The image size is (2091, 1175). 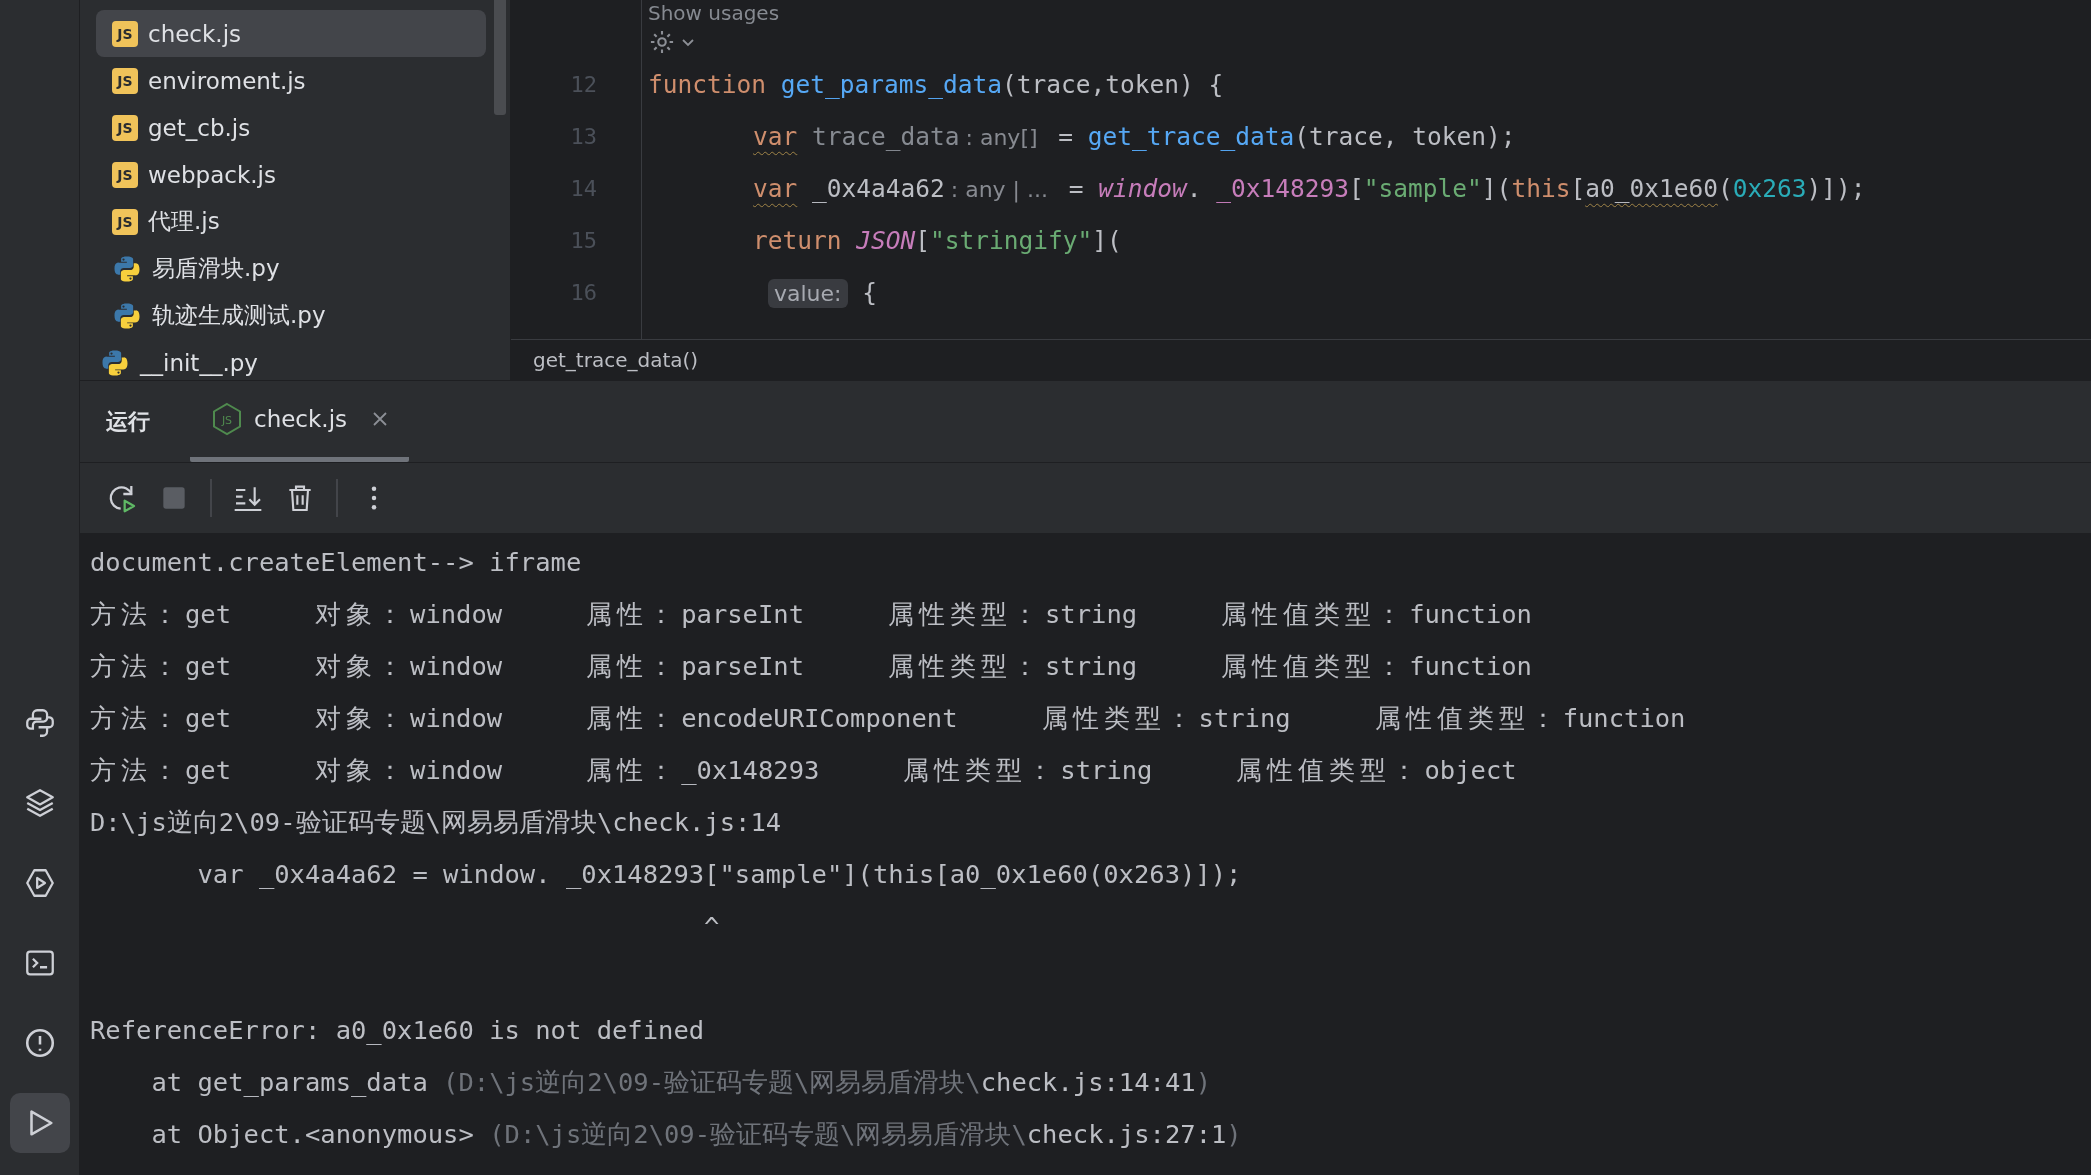 What do you see at coordinates (711, 13) in the screenshot?
I see `usages-hint: Show usages` at bounding box center [711, 13].